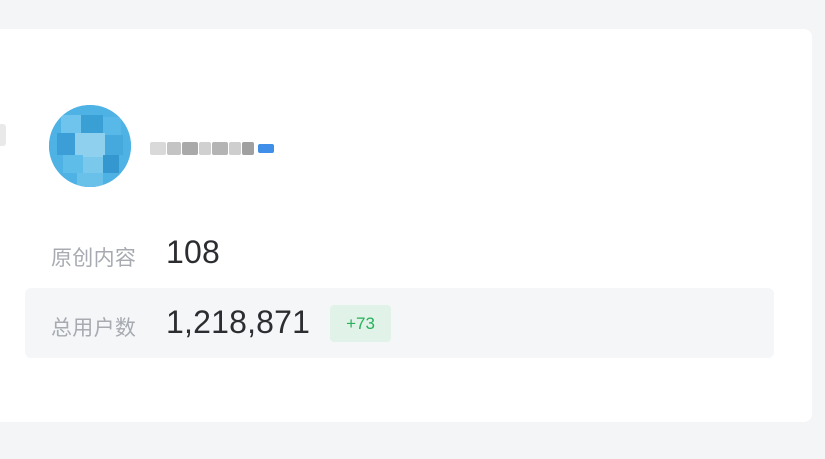  What do you see at coordinates (214, 148) in the screenshot?
I see `username` at bounding box center [214, 148].